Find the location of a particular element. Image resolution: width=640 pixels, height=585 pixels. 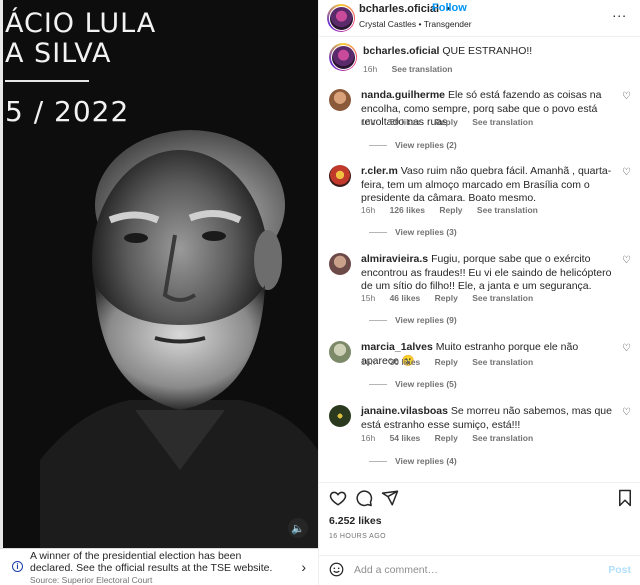

comment-likes: 126 likes is located at coordinates (407, 210).